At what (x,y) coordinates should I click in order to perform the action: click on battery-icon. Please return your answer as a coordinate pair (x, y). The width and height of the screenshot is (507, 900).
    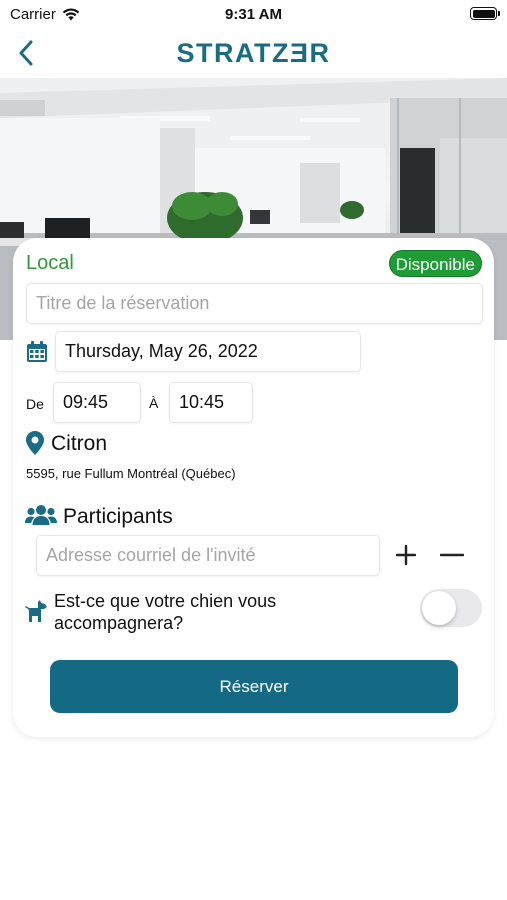
    Looking at the image, I should click on (485, 13).